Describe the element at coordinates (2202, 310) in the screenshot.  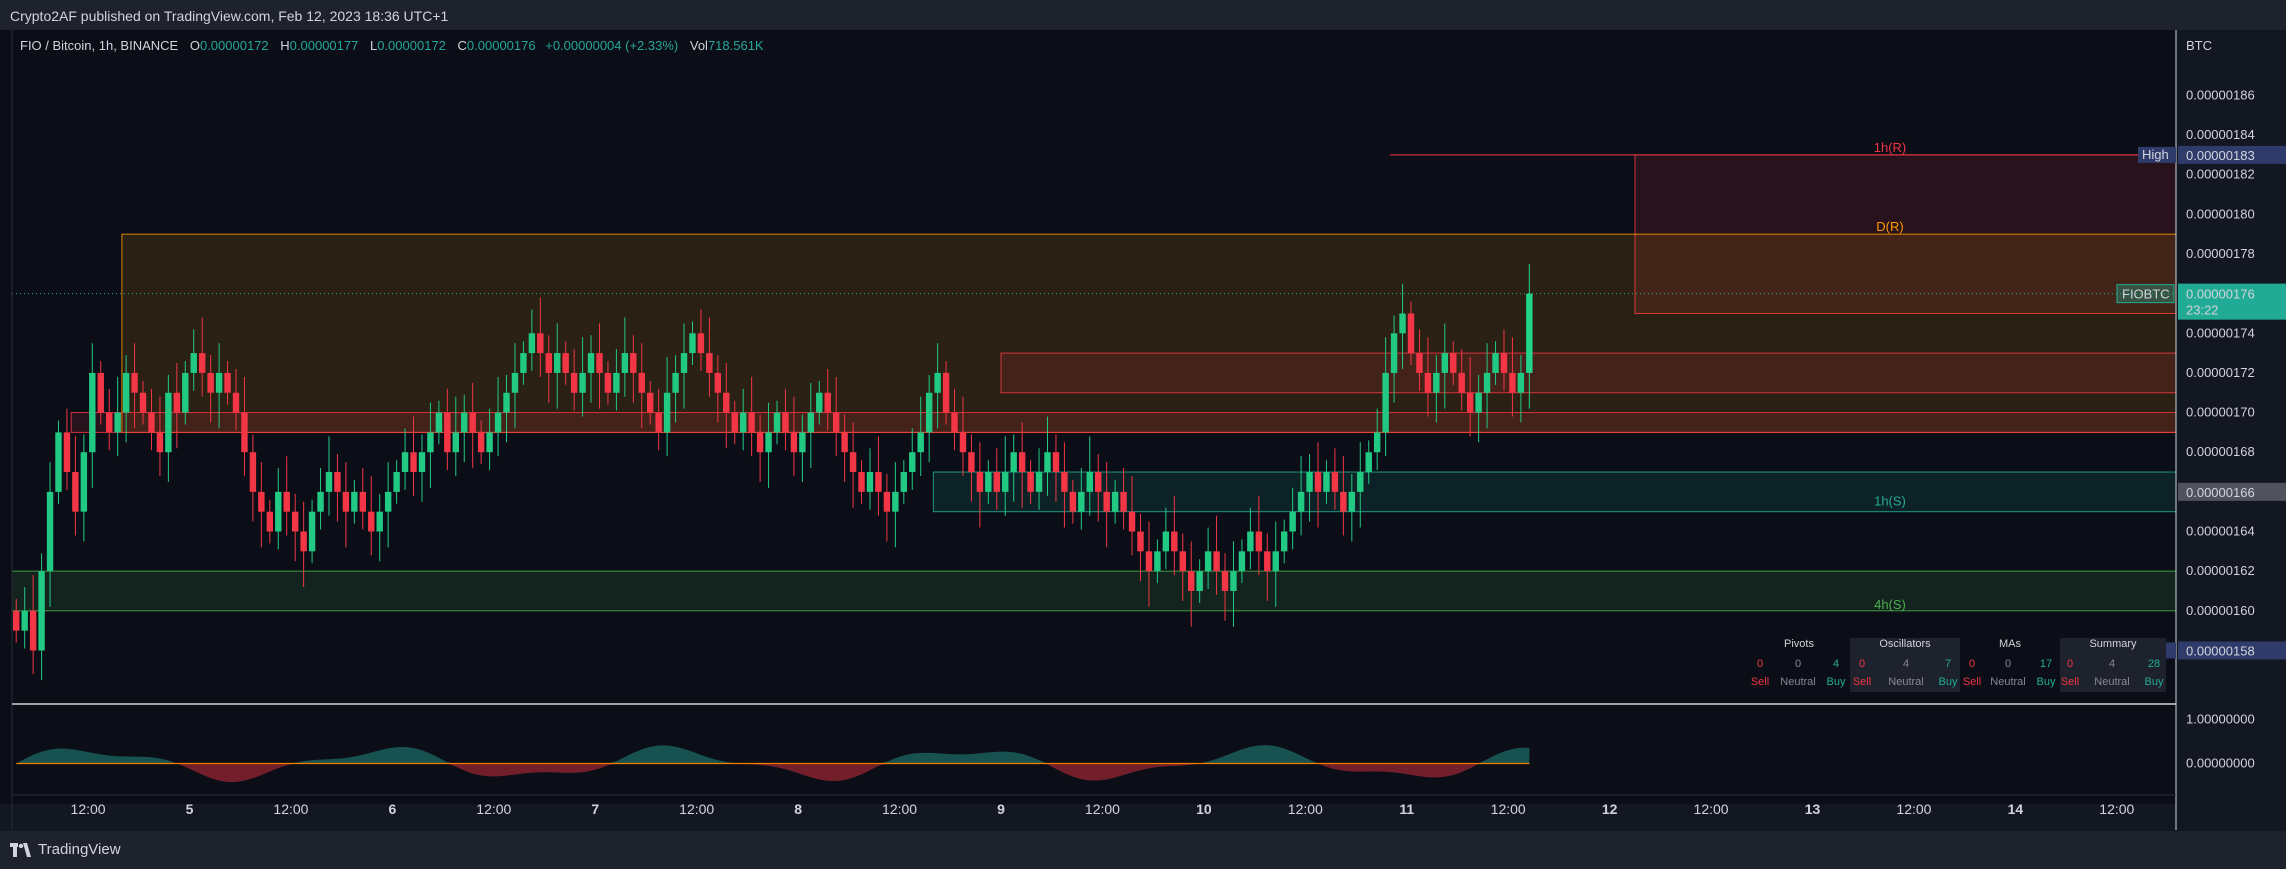
I see `countdown-label: 23:22` at that location.